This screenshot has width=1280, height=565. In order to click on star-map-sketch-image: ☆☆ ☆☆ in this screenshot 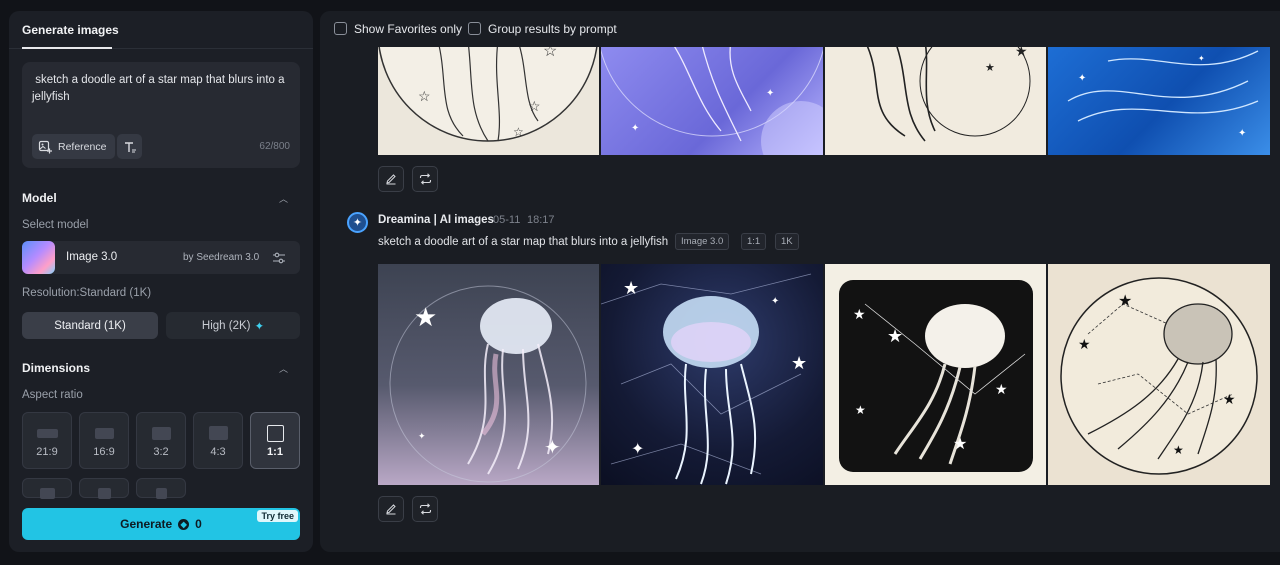, I will do `click(488, 91)`.